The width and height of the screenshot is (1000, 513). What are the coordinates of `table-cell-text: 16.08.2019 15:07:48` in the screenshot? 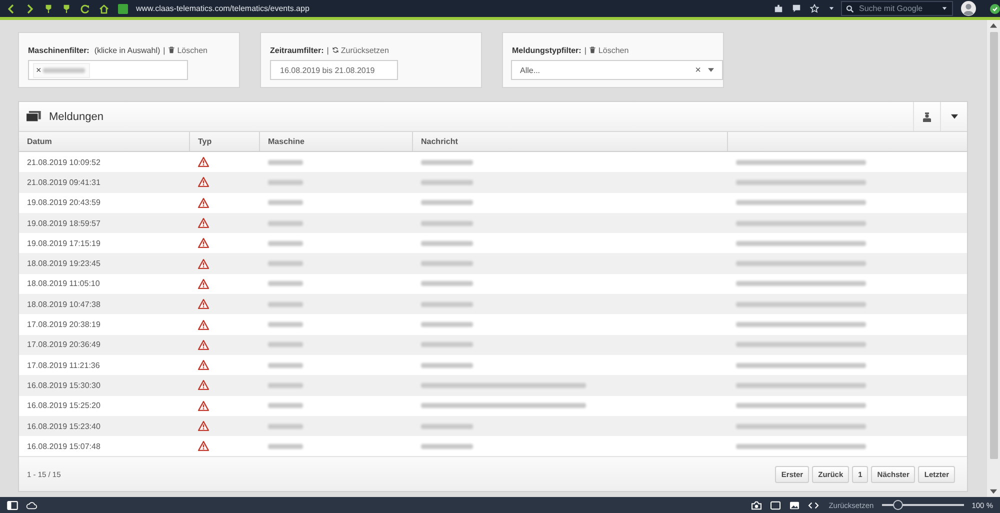 It's located at (64, 446).